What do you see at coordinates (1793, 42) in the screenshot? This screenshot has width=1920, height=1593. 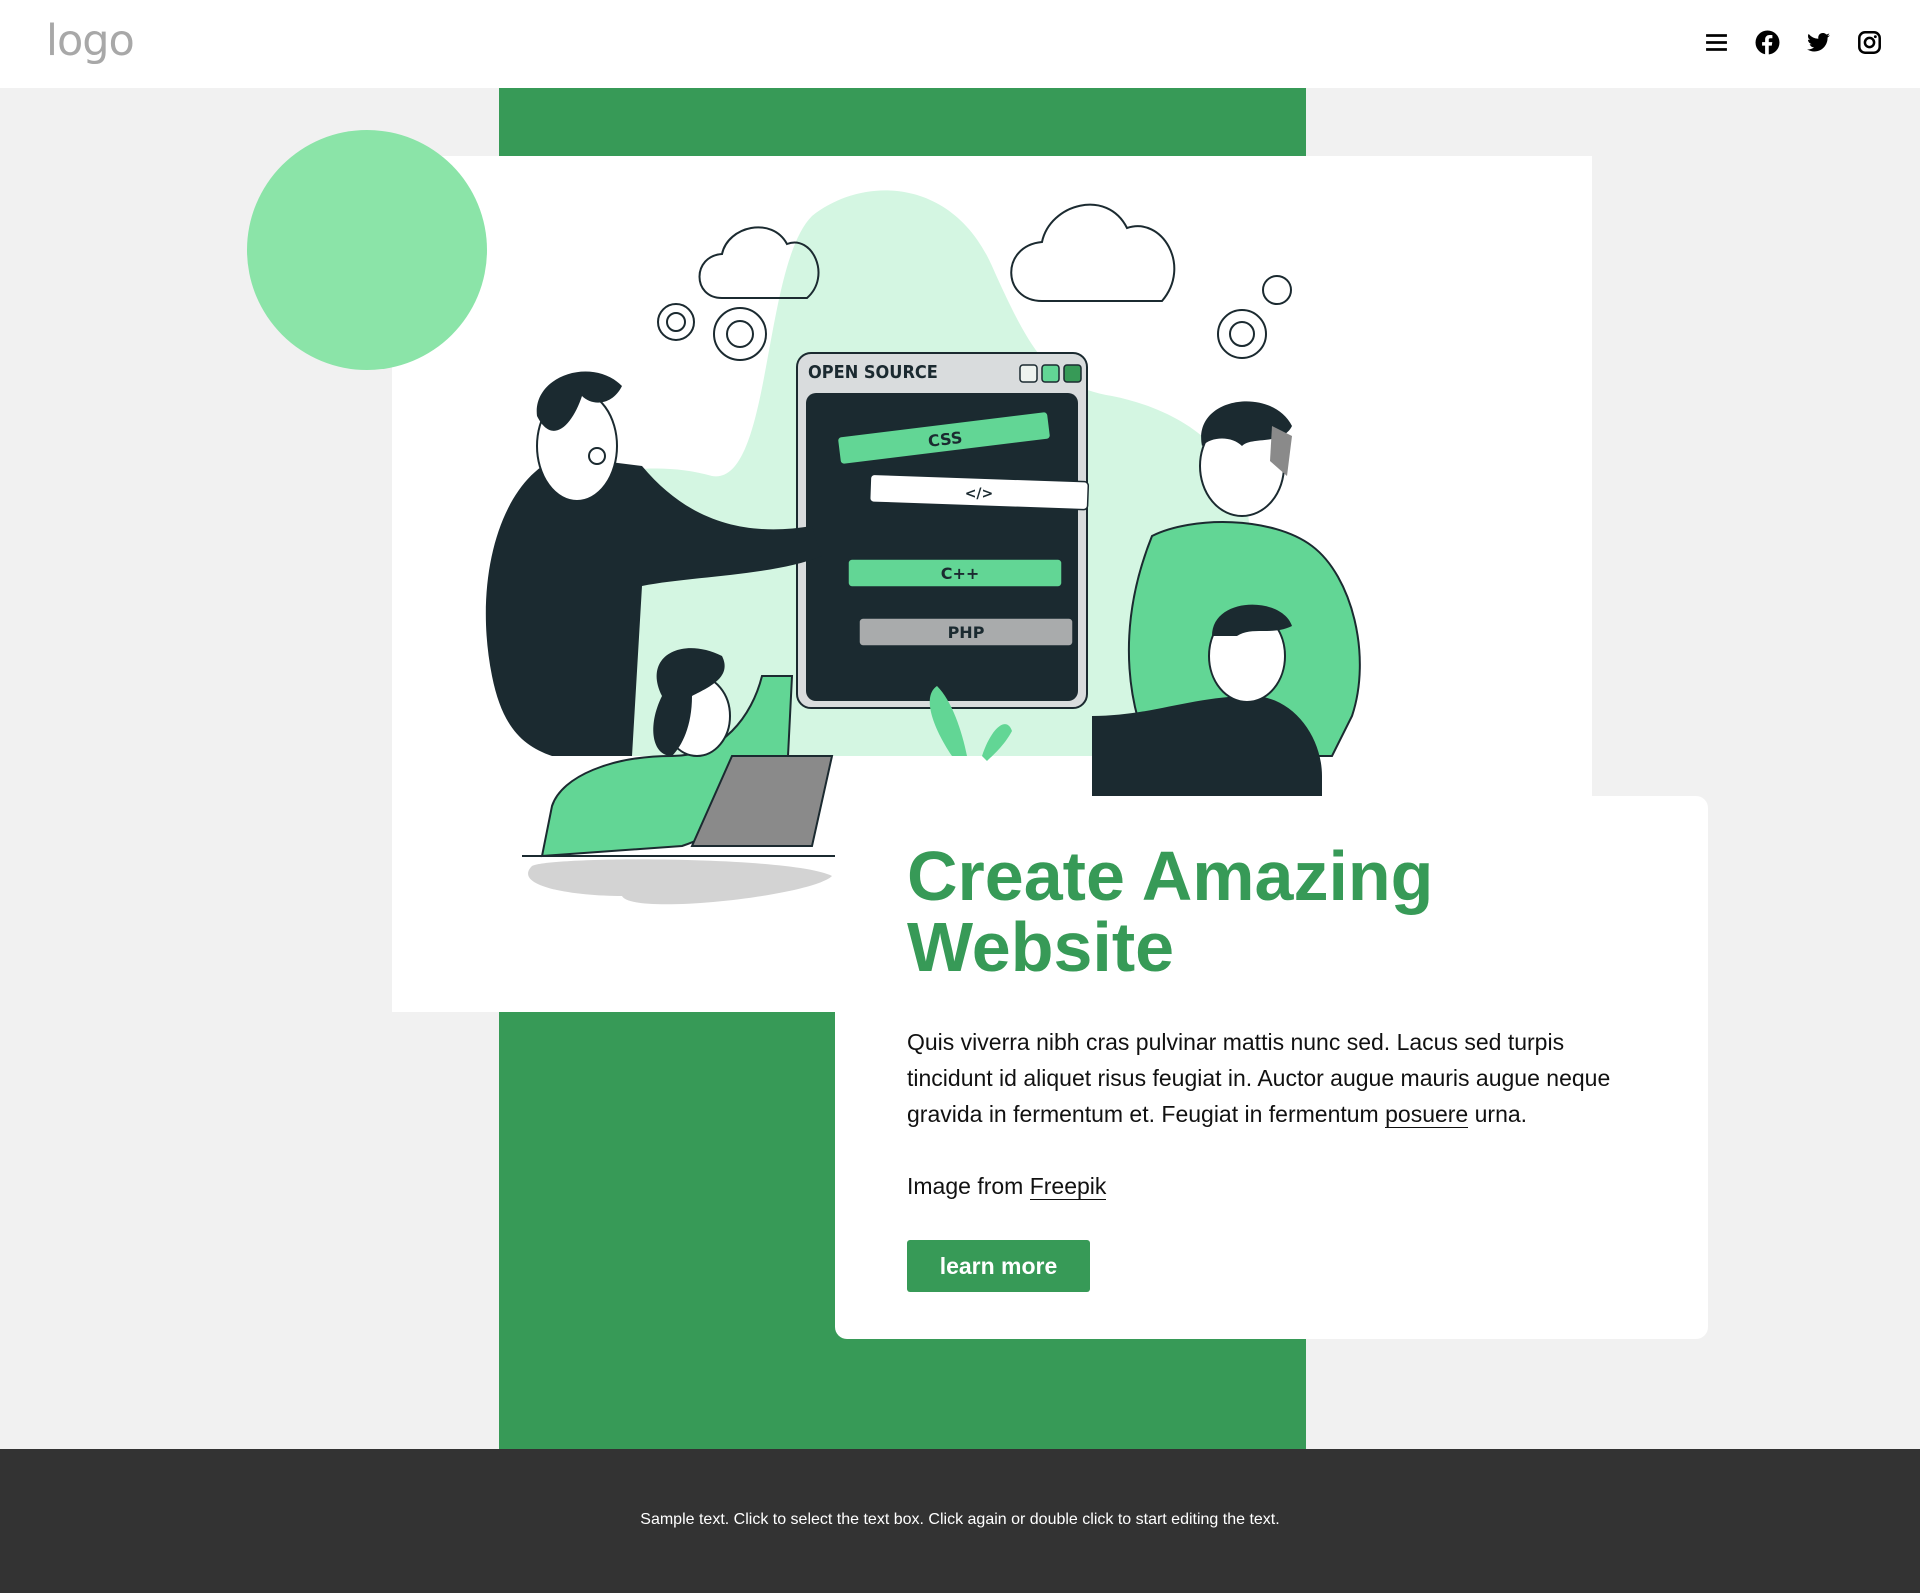 I see `header-icons` at bounding box center [1793, 42].